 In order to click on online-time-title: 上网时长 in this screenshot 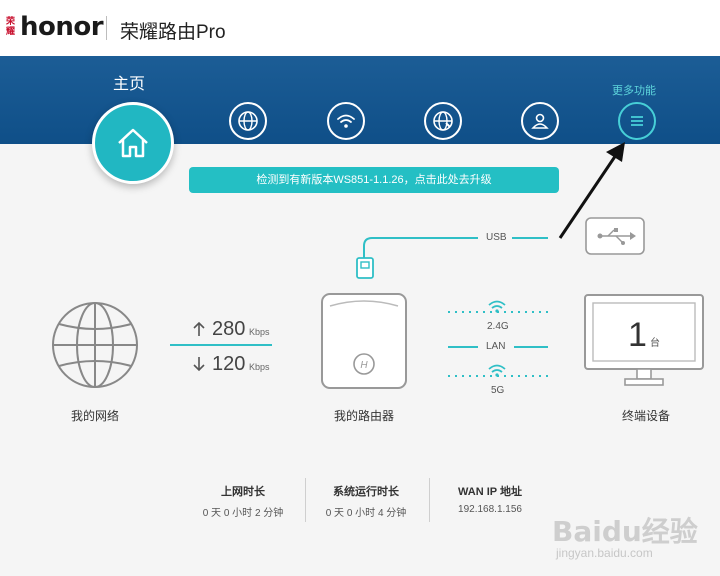, I will do `click(243, 492)`.